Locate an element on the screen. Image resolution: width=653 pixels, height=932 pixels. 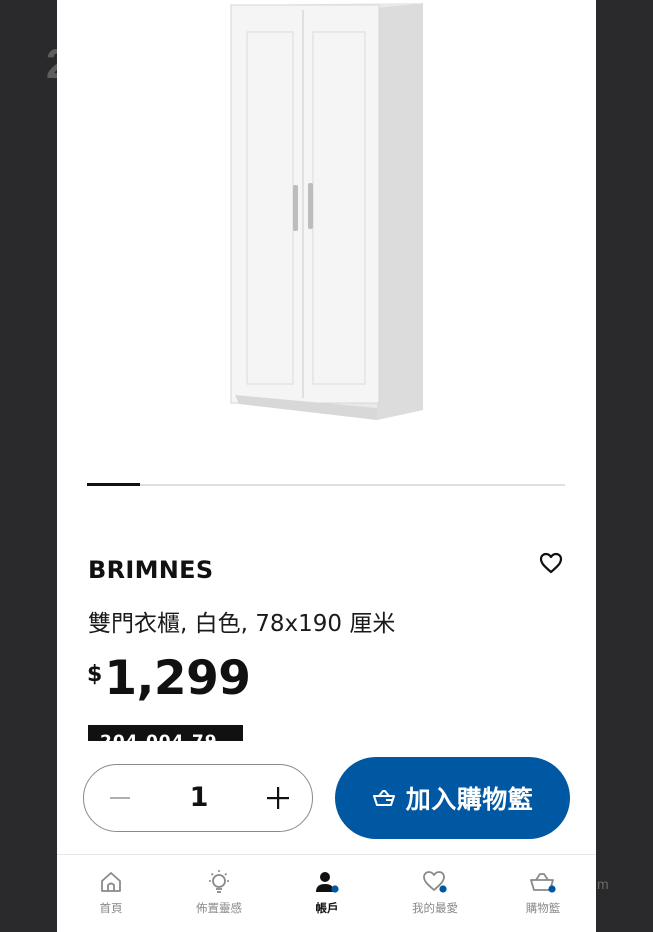
product-name: BRIMNES is located at coordinates (151, 570).